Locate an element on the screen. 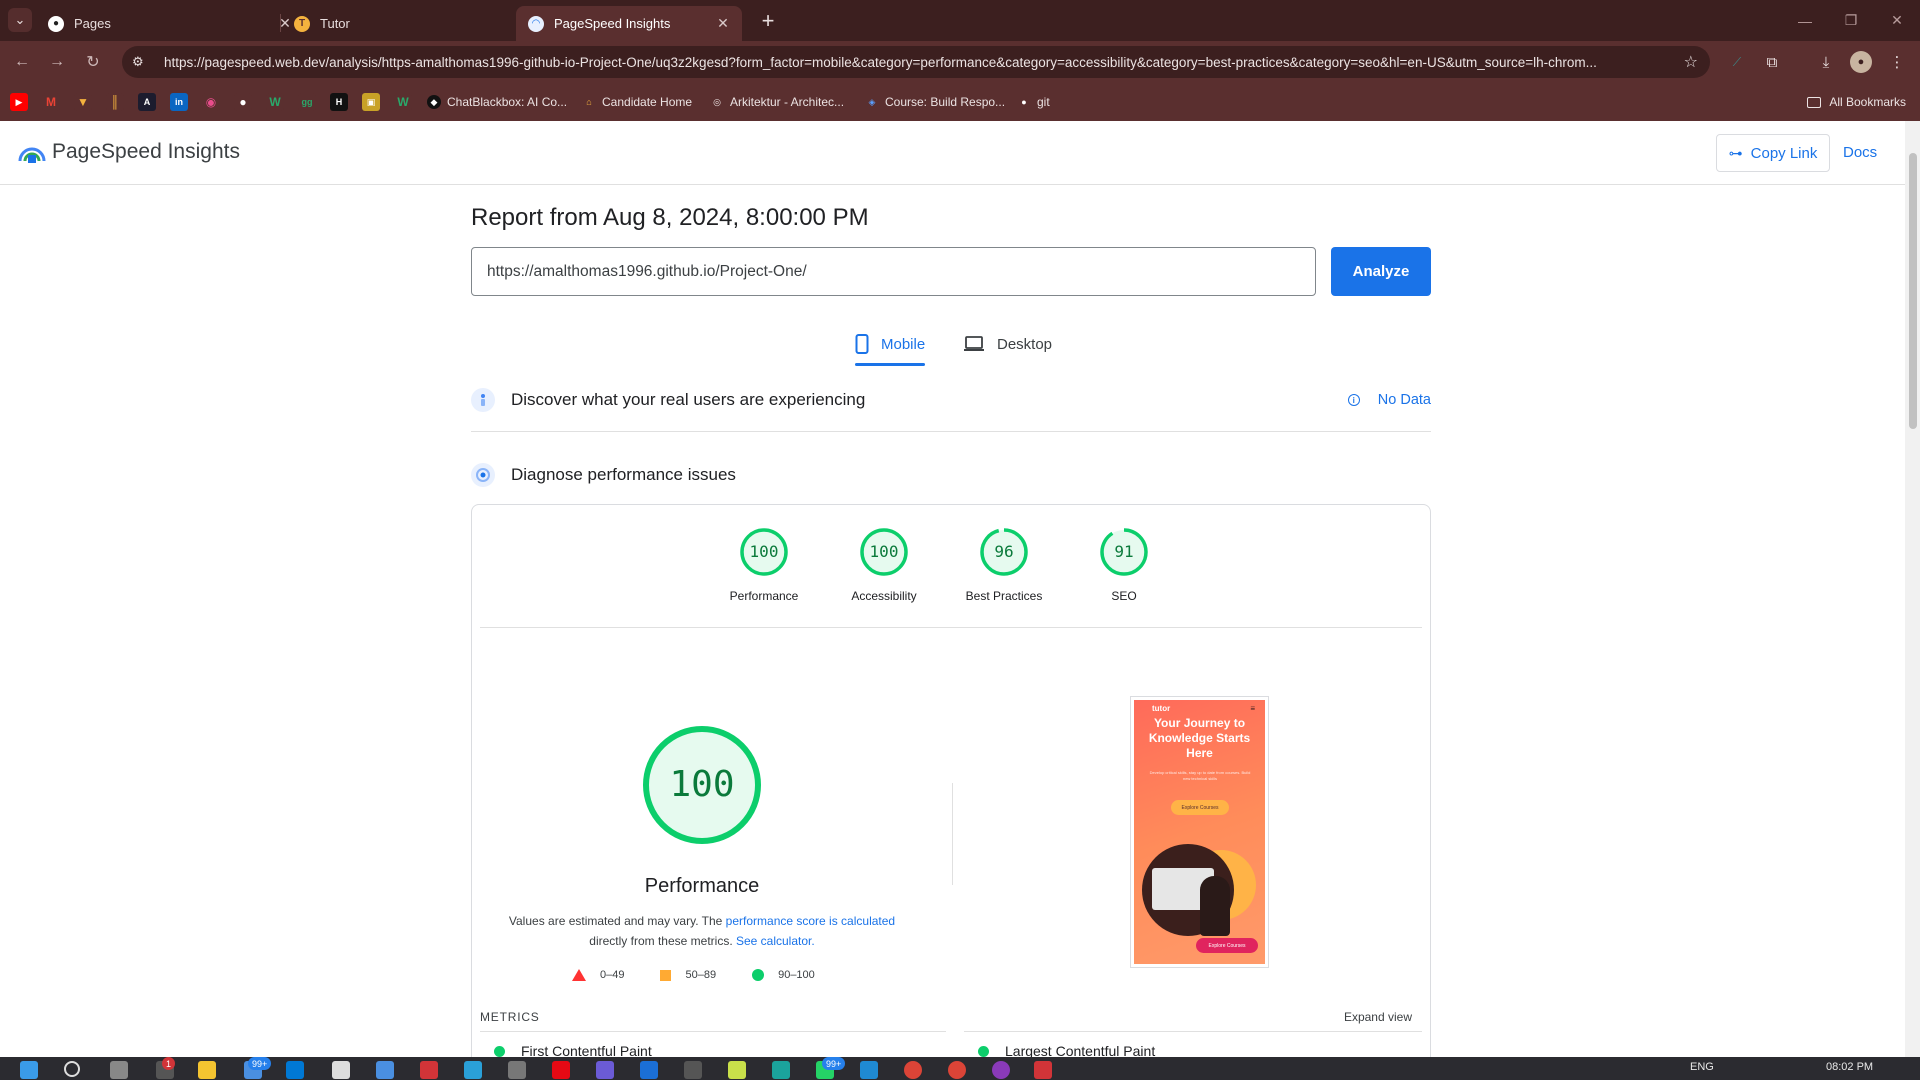 The width and height of the screenshot is (1920, 1080). gmail-icon: M is located at coordinates (51, 102).